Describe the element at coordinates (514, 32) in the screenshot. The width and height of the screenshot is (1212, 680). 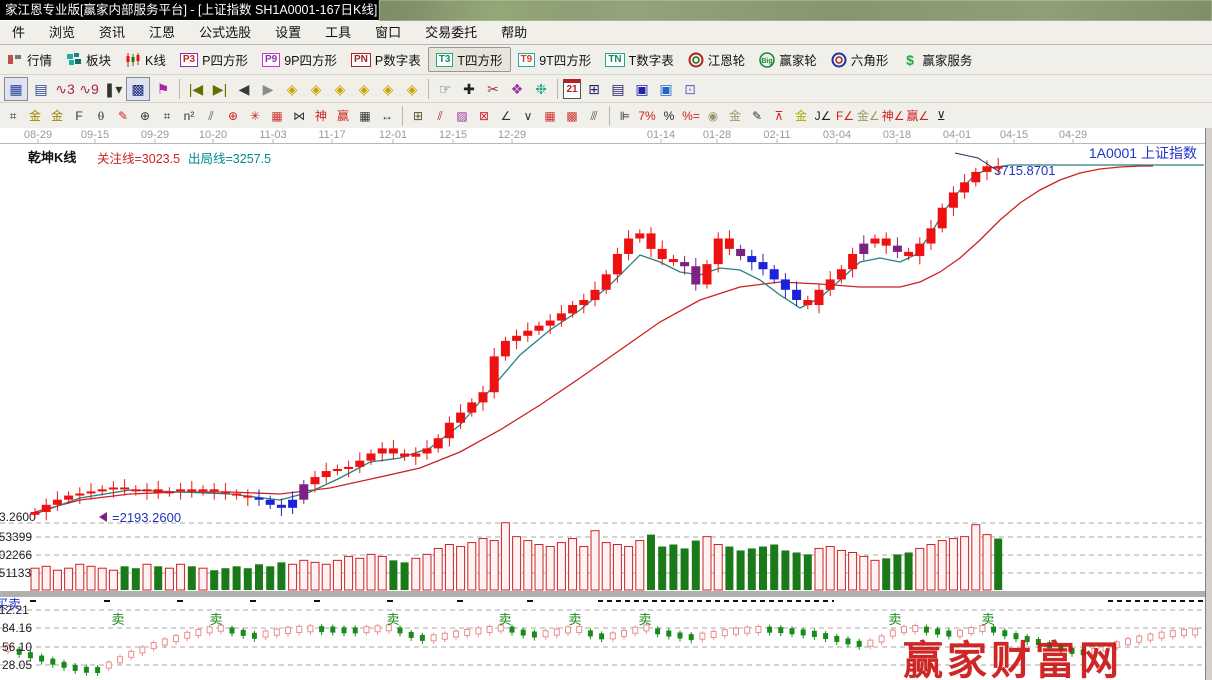
I see `menu-item: 帮助` at that location.